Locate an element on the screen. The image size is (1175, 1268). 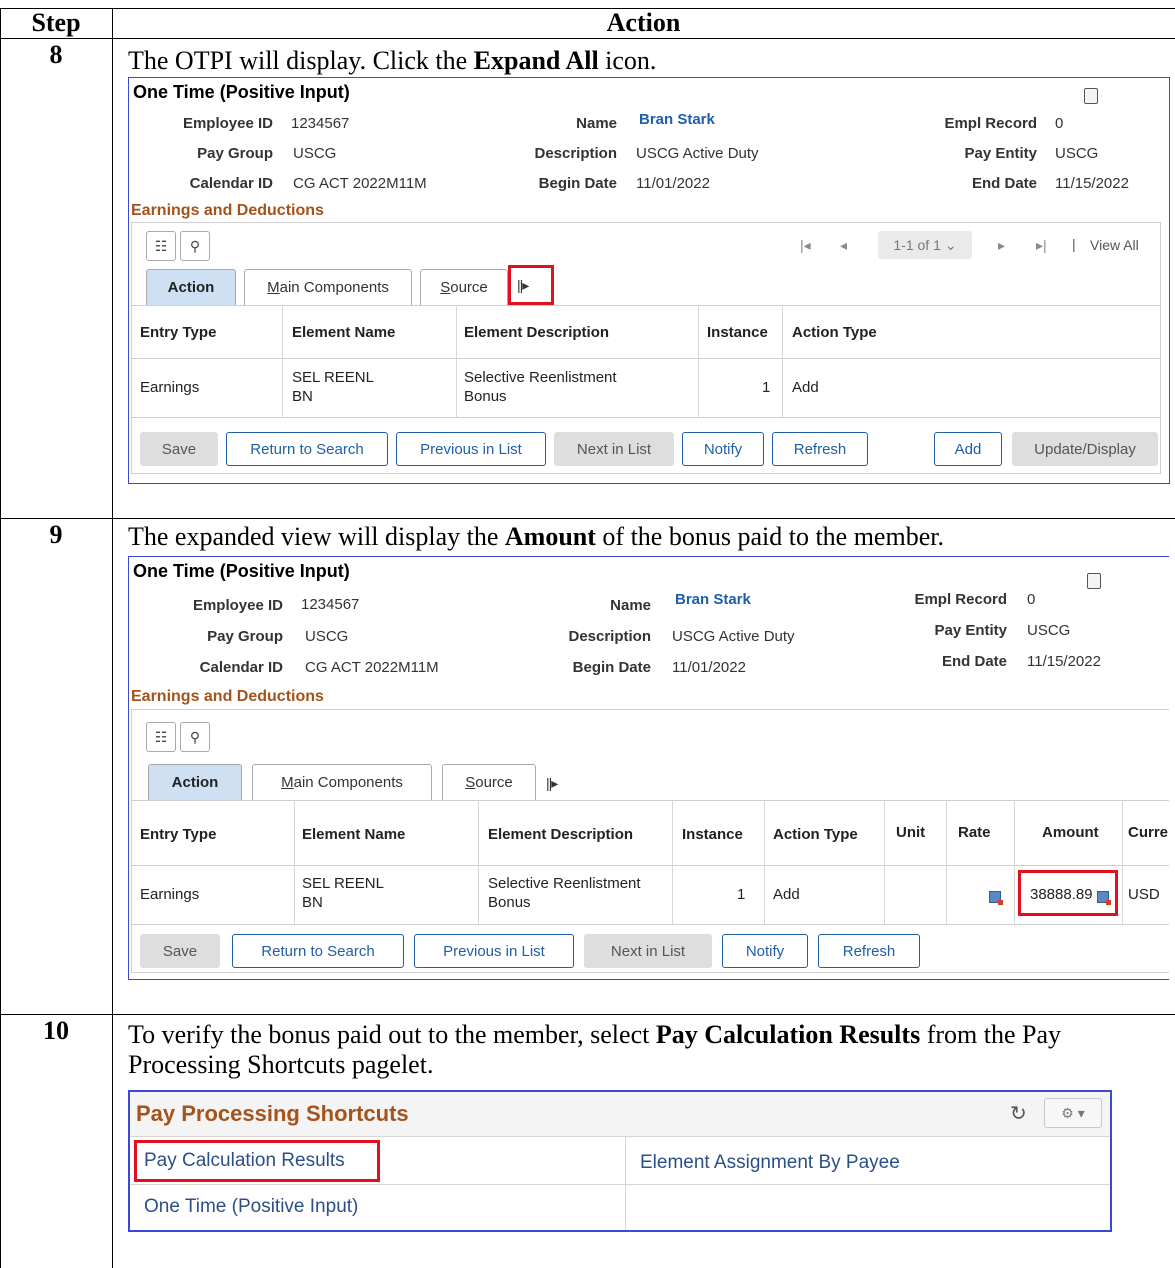
pay-entity-value: USCG is located at coordinates (1077, 153).